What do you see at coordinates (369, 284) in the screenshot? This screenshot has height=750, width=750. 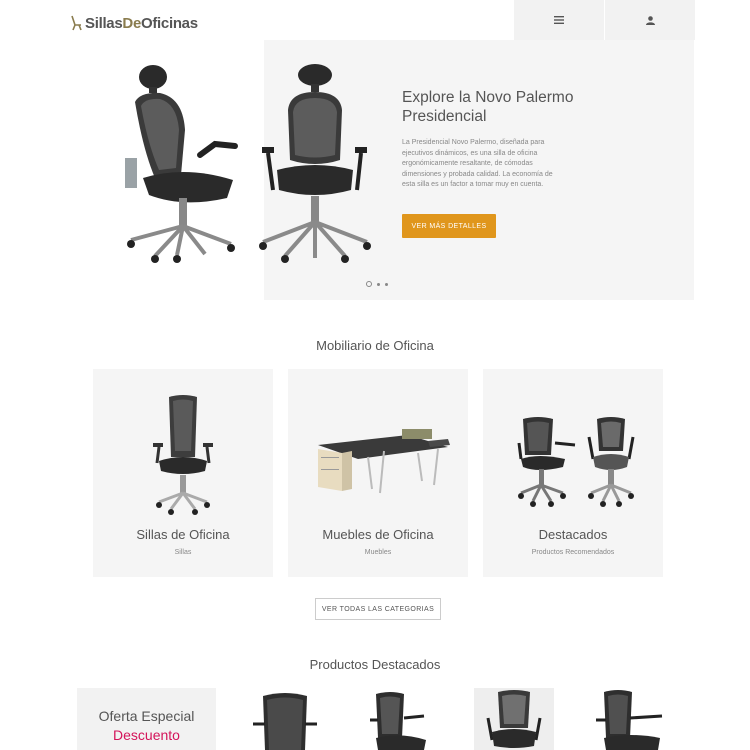 I see `slider-dot-active` at bounding box center [369, 284].